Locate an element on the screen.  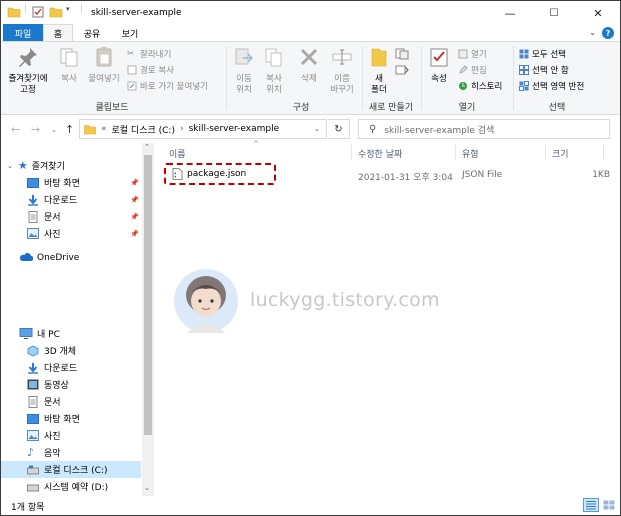
details-view-button is located at coordinates (591, 505).